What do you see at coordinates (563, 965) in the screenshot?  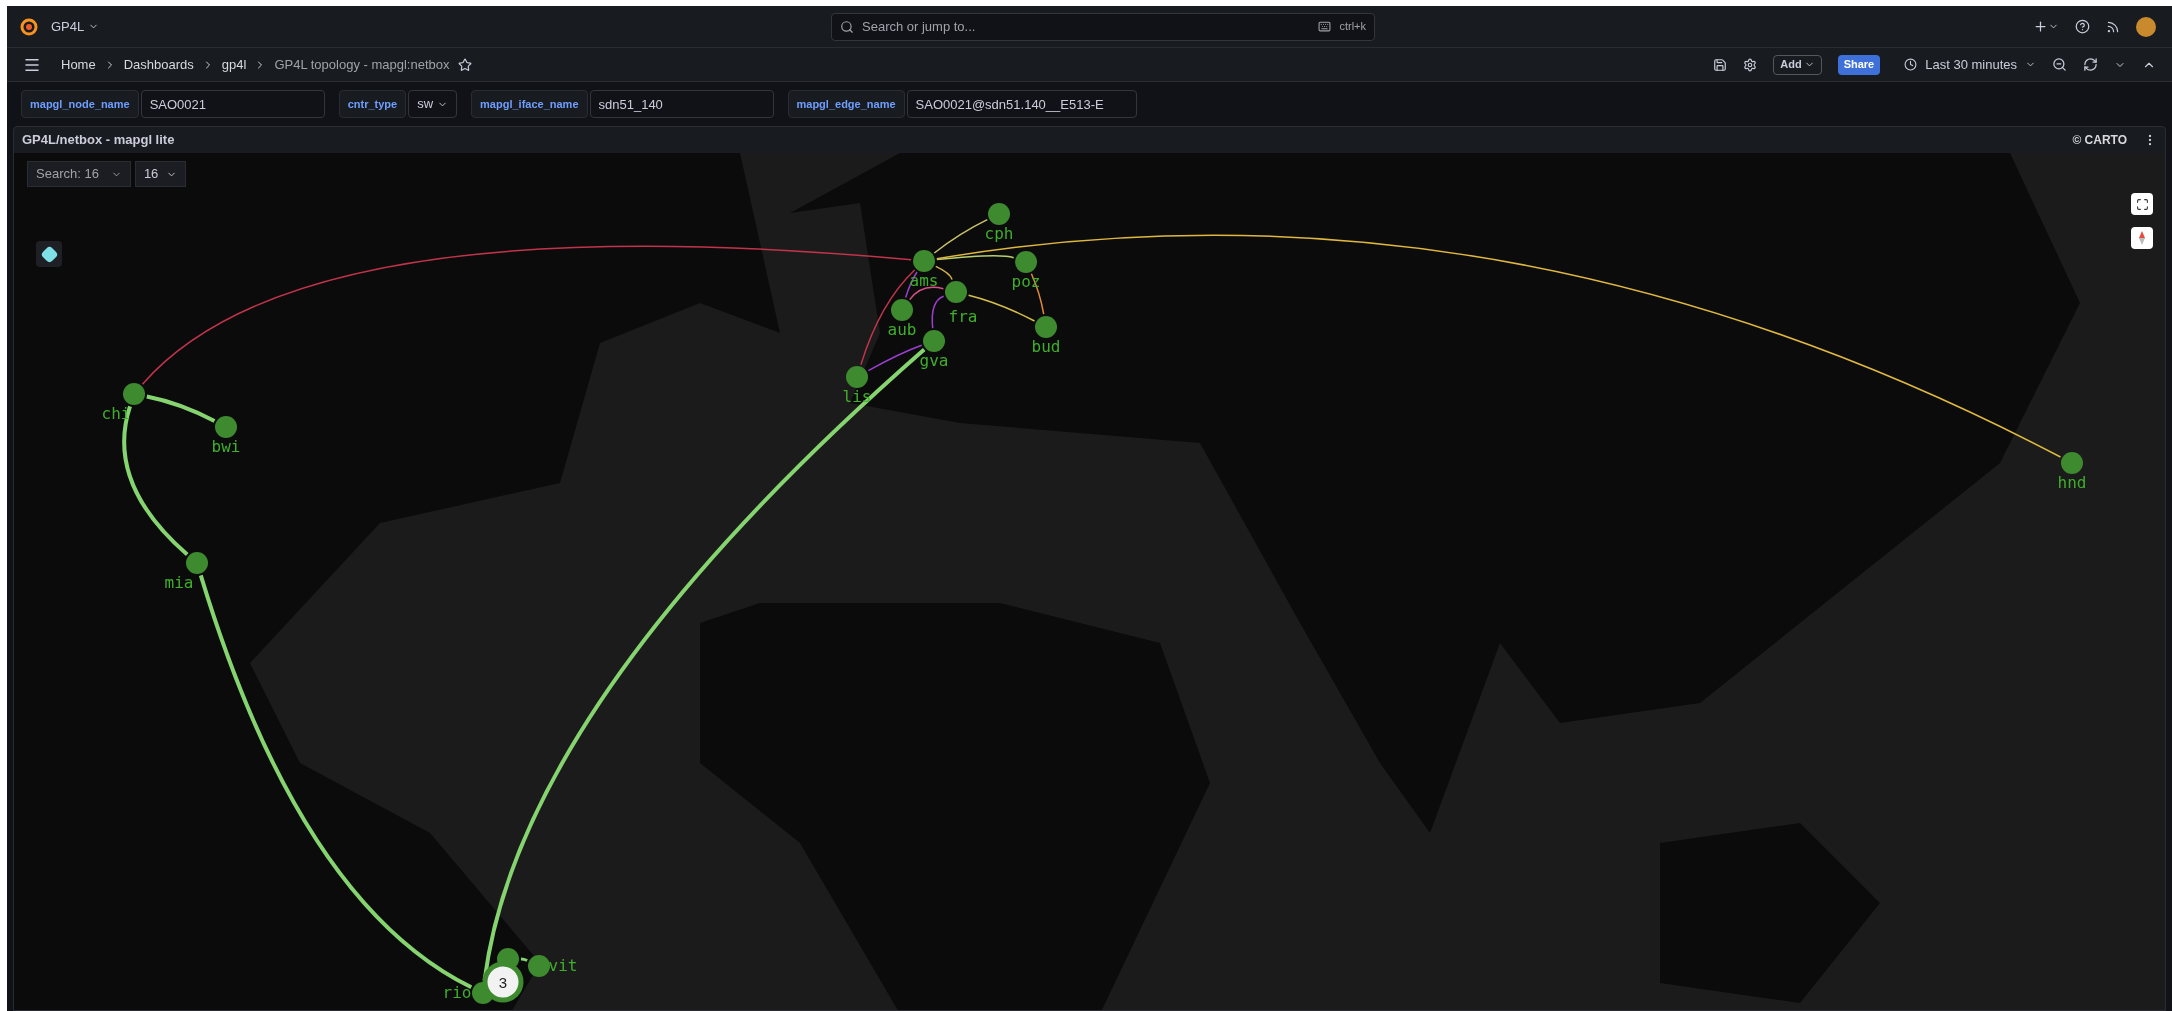 I see `node-label: vit` at bounding box center [563, 965].